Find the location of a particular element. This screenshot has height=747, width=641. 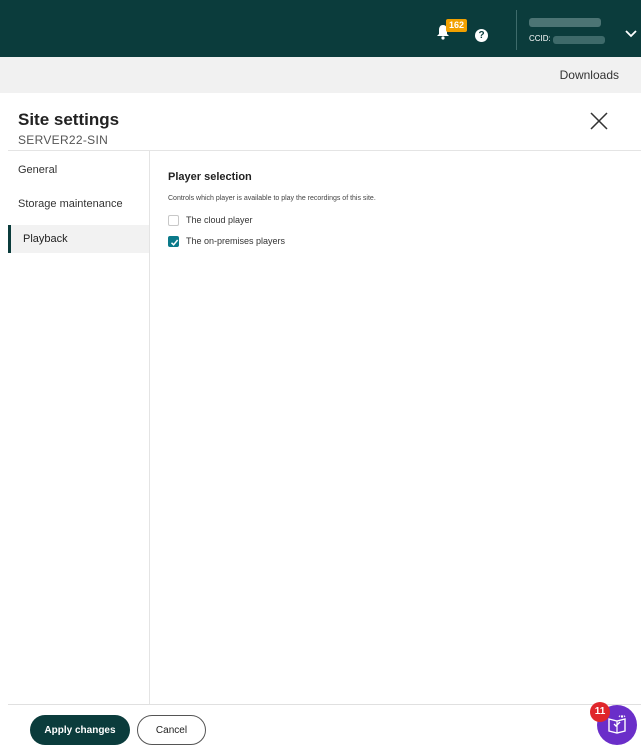

checkmark-icon is located at coordinates (174, 242).